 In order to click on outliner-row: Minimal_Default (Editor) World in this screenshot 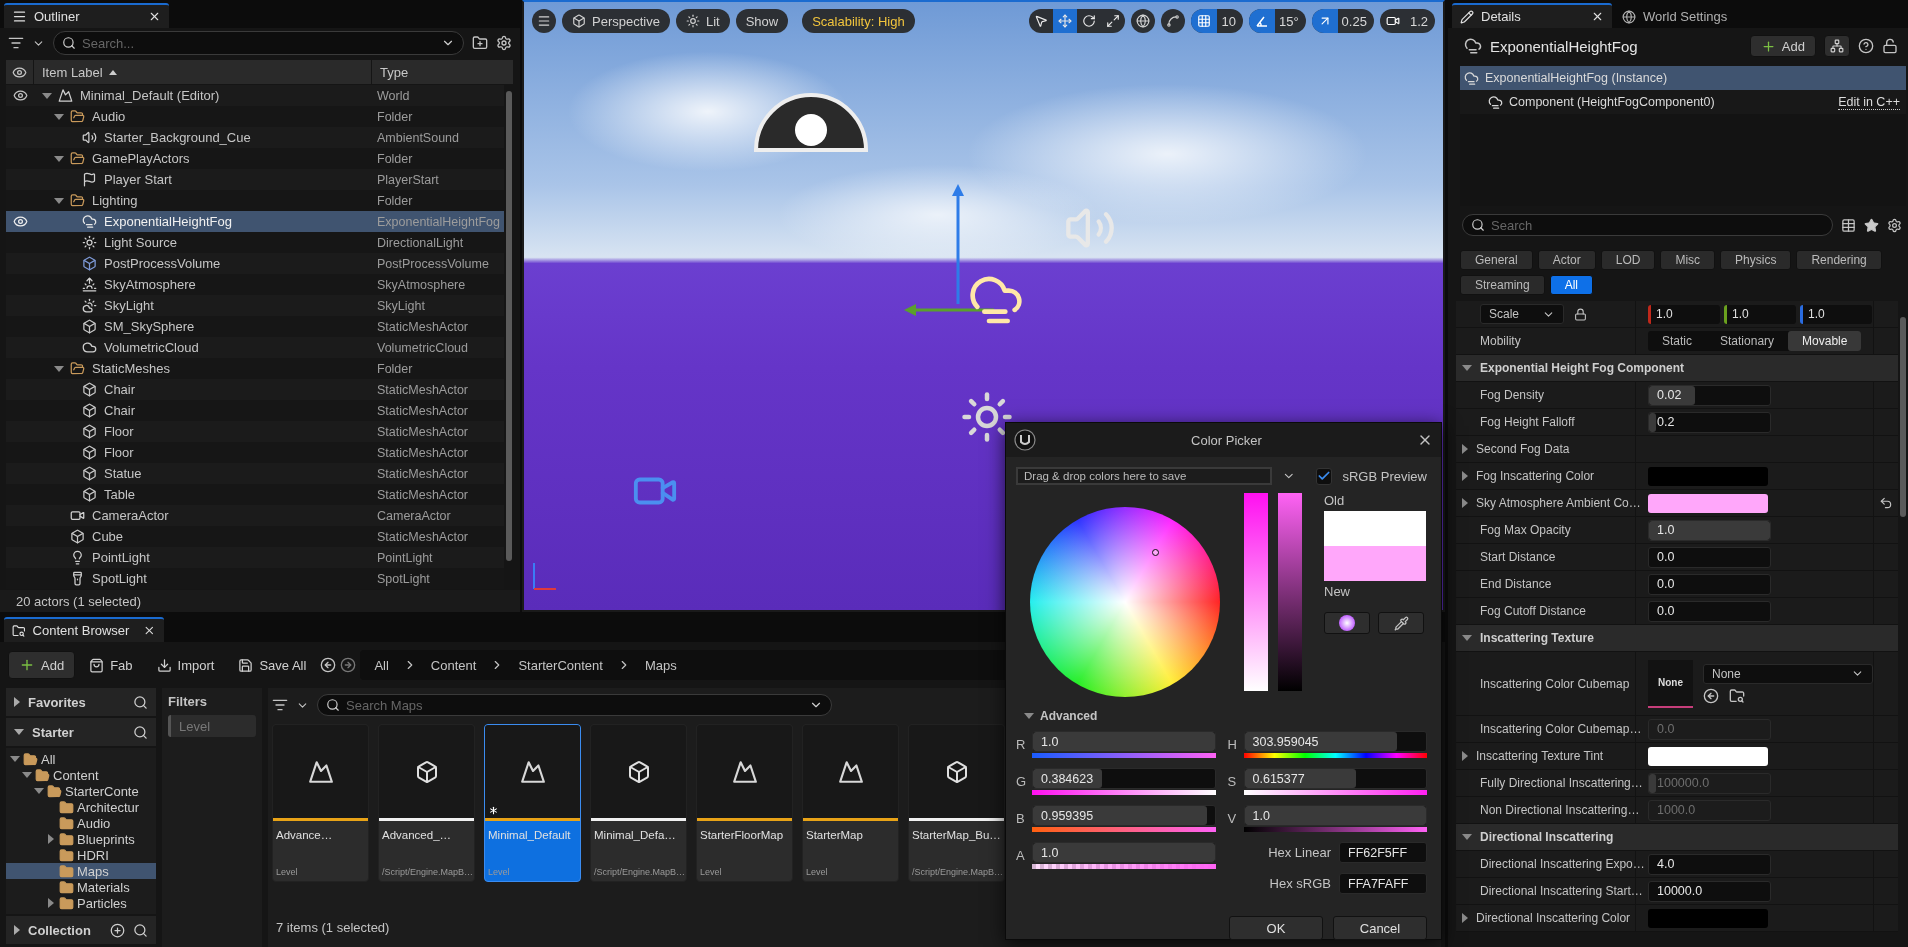, I will do `click(255, 95)`.